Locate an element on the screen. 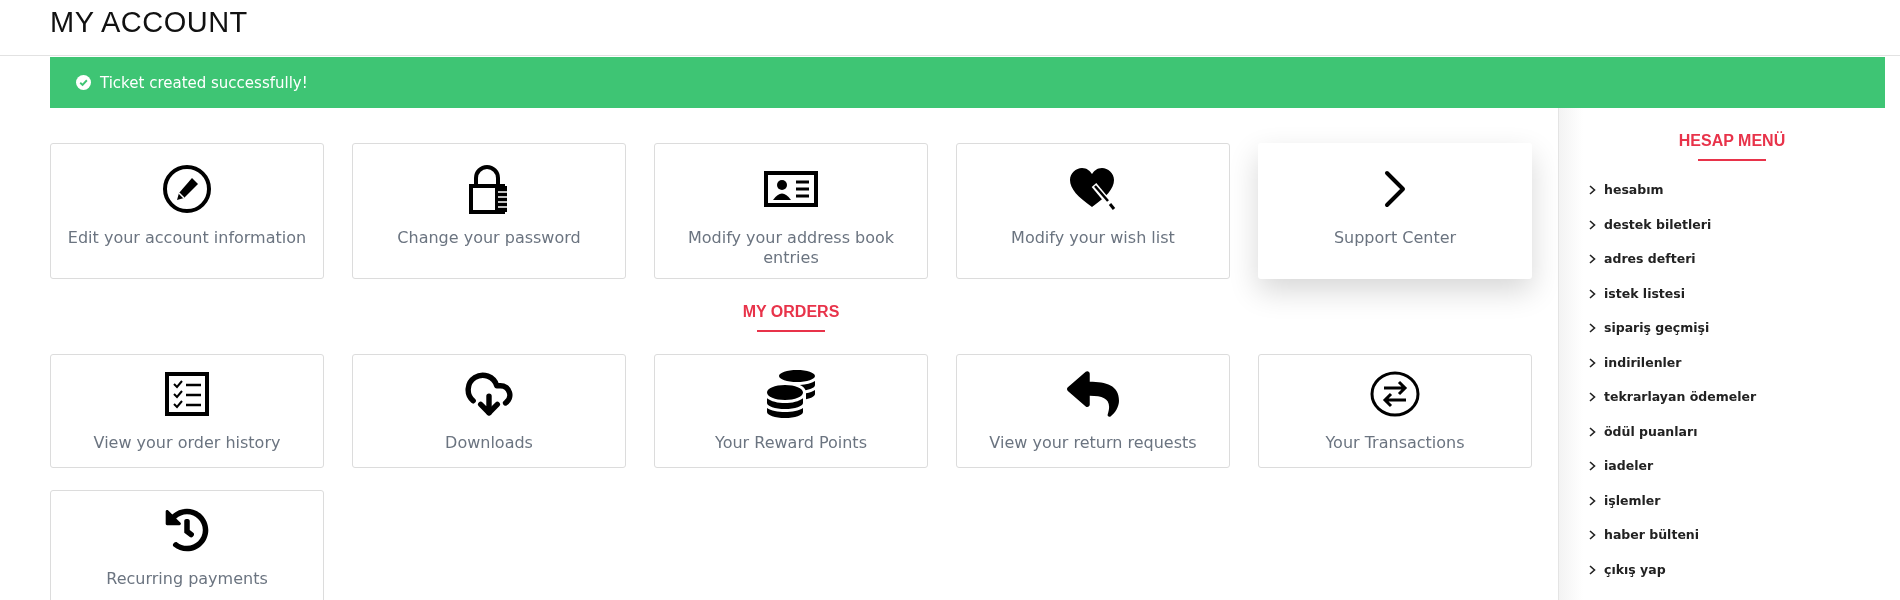 This screenshot has width=1900, height=600. sidebar-link: işlemler is located at coordinates (1625, 500).